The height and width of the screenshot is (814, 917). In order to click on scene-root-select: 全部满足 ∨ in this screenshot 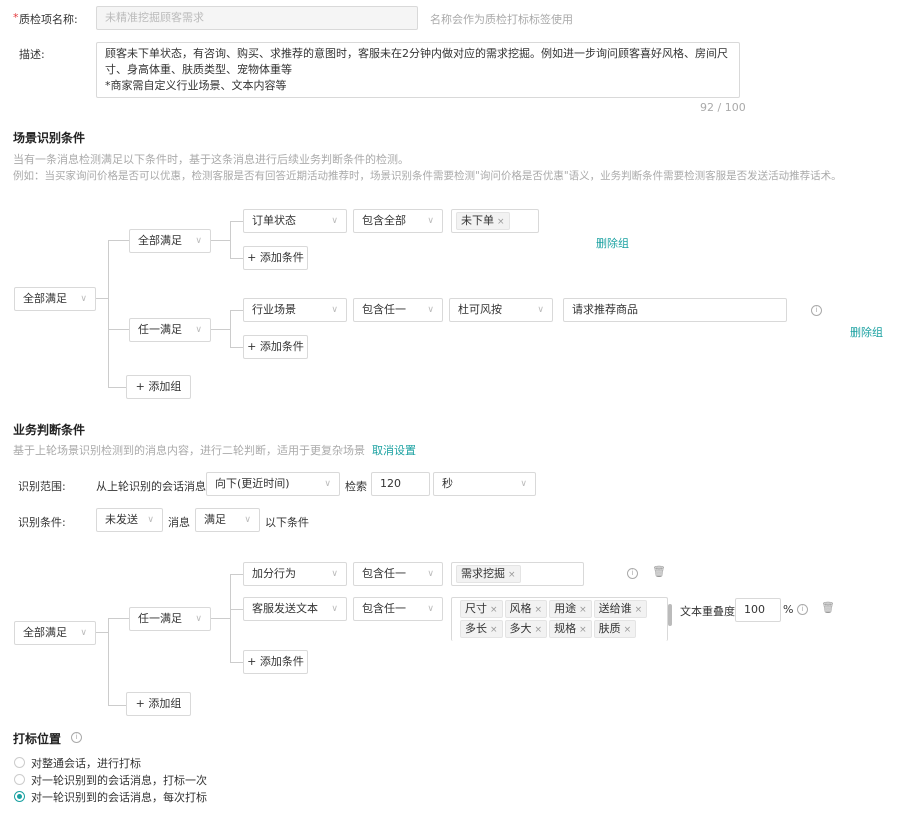, I will do `click(55, 299)`.